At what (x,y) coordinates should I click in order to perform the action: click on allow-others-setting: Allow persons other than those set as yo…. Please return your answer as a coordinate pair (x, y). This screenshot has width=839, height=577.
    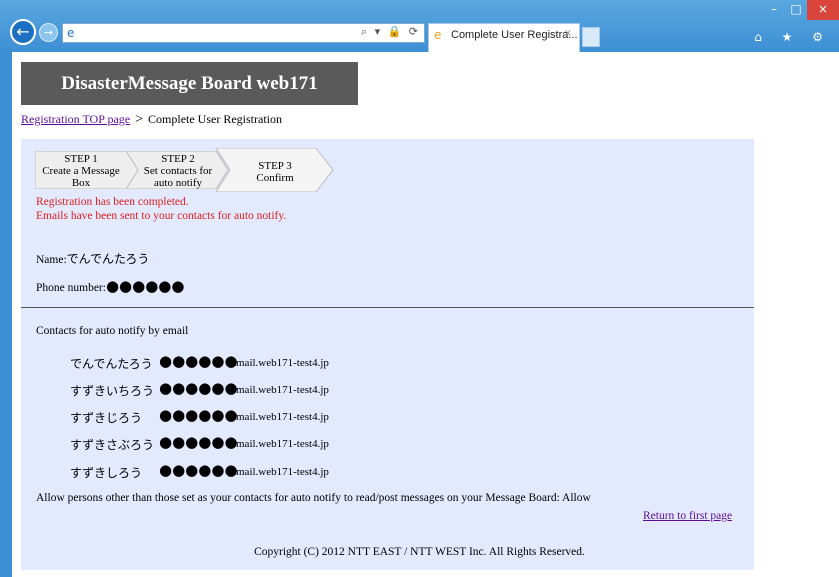
    Looking at the image, I should click on (313, 498).